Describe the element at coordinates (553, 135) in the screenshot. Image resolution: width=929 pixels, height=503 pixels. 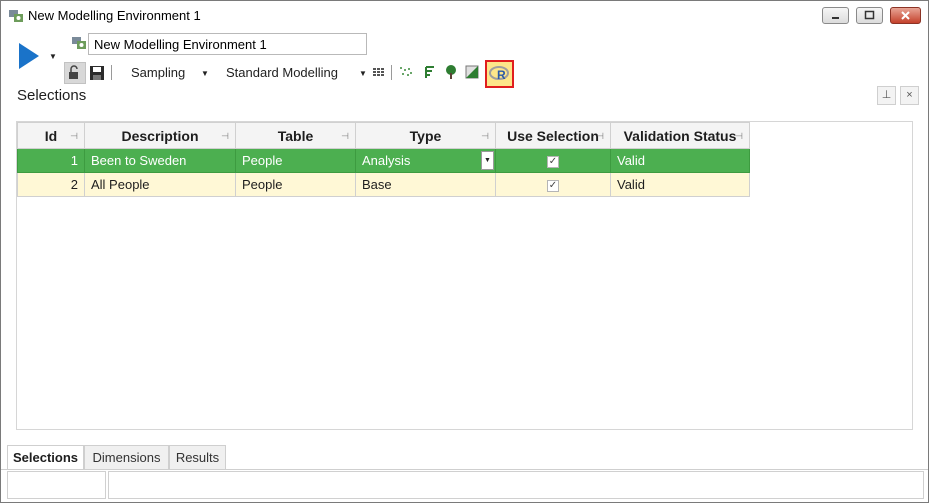
I see `column-header-use-selection: Use Selection ⊣` at that location.